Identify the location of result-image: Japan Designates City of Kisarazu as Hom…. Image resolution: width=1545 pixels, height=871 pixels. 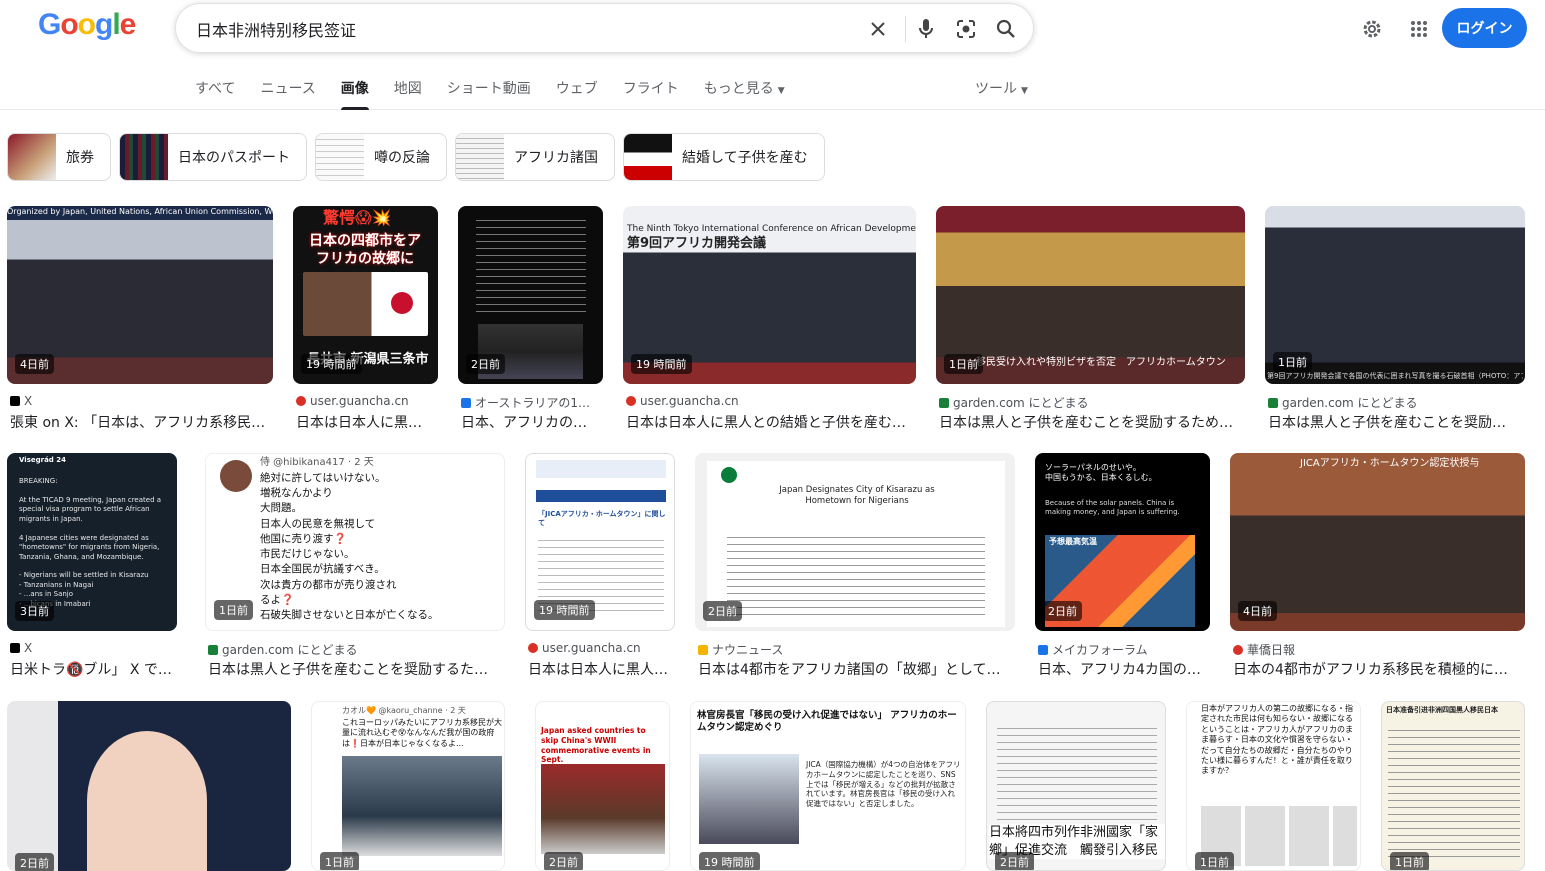
(855, 542).